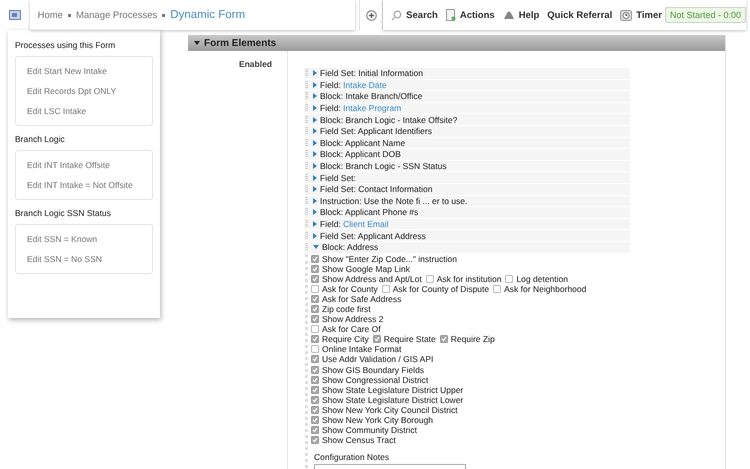  Describe the element at coordinates (467, 166) in the screenshot. I see `form-element-row: Block: Branch Logic - SSN Status` at that location.